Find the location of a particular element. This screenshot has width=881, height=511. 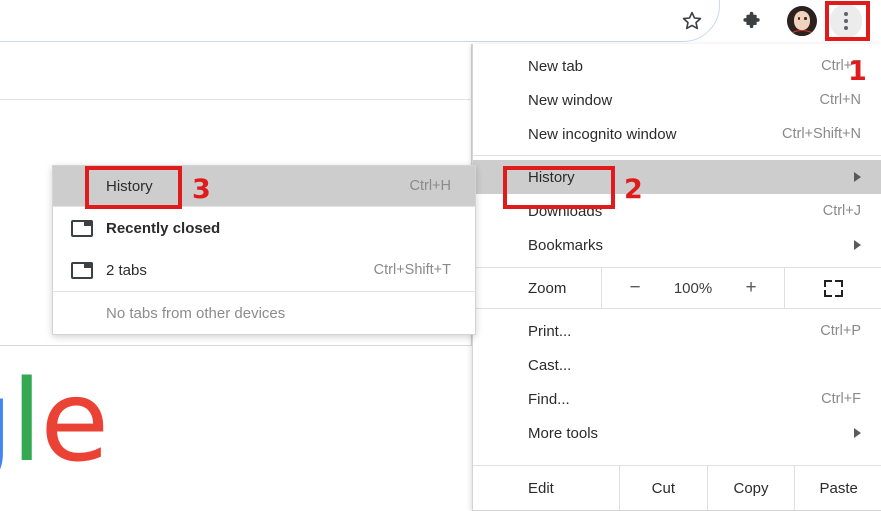

menu-item-print: Print... Ctrl+P is located at coordinates (677, 331).